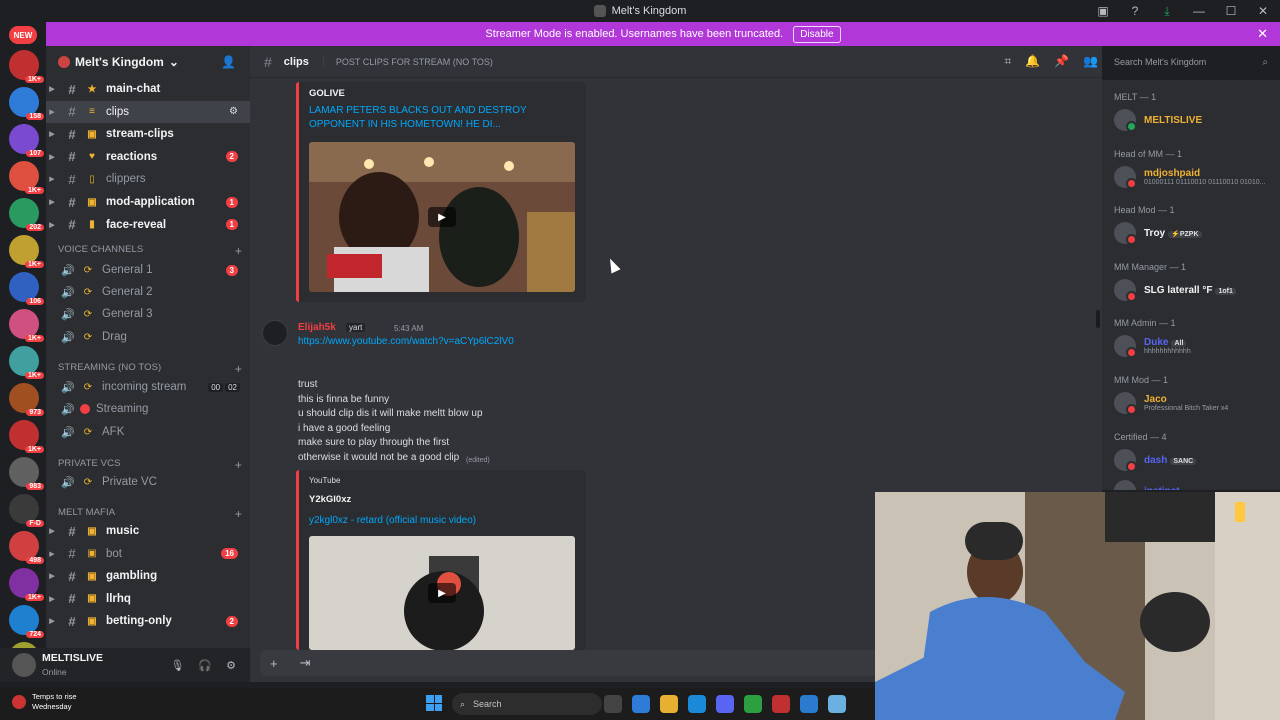  I want to click on members-icon: 👥, so click(1090, 61).